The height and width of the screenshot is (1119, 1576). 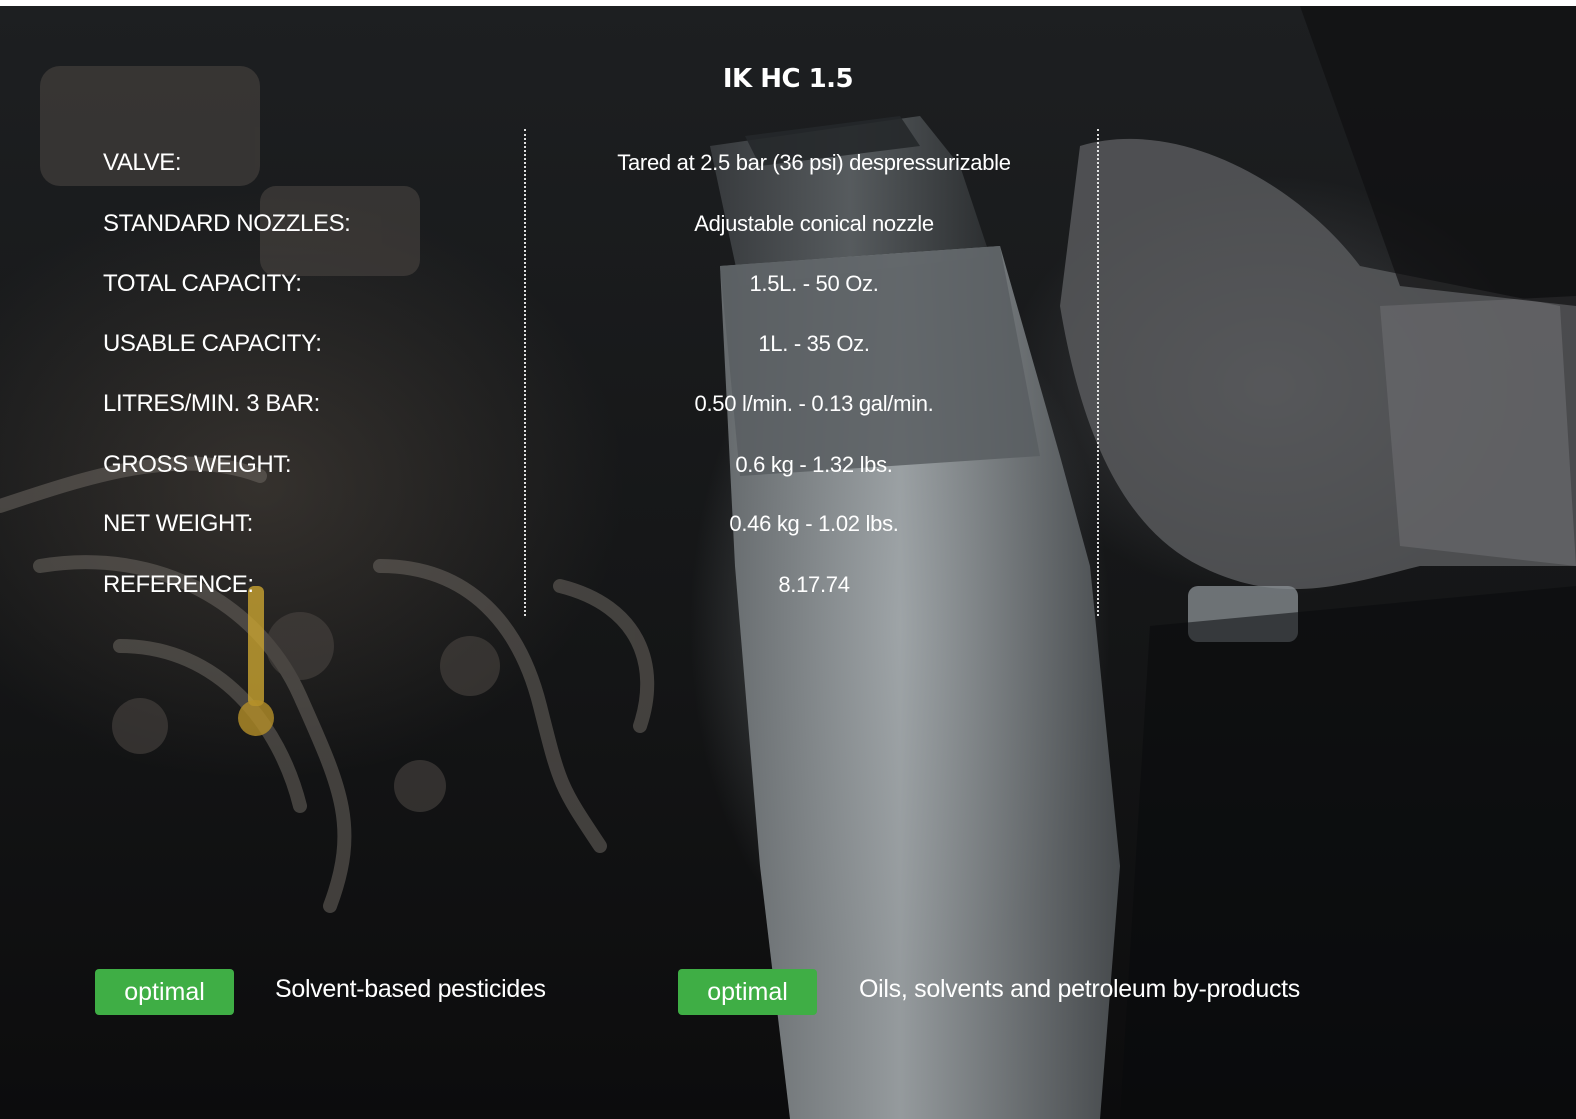 I want to click on spec-label: STANDARD NOZZLES:, so click(x=227, y=223).